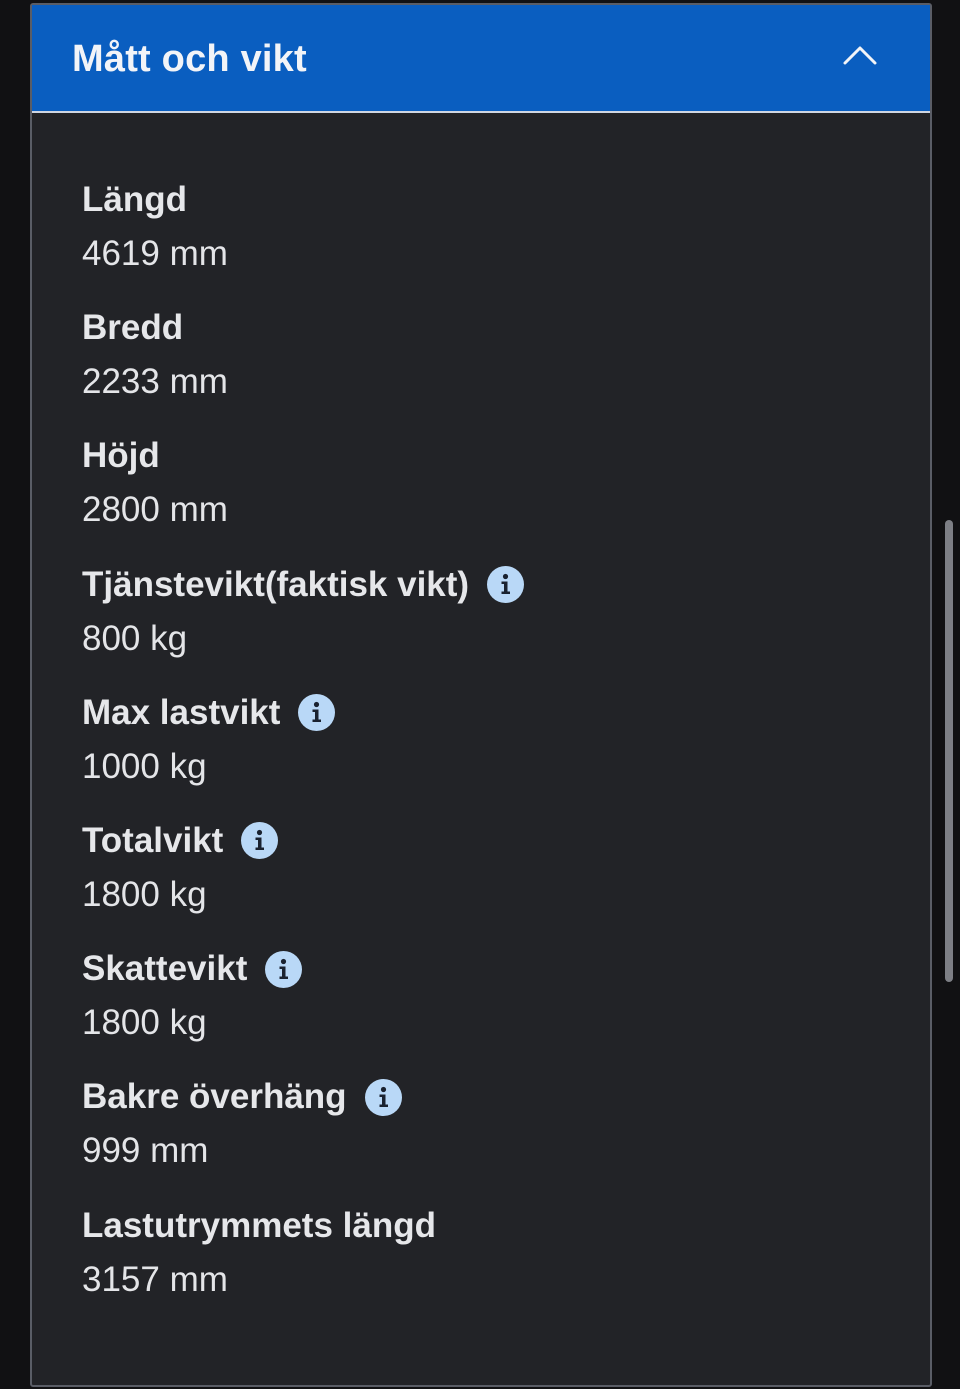 Image resolution: width=960 pixels, height=1389 pixels. Describe the element at coordinates (492, 1008) in the screenshot. I see `spec-item-tax-weight: Skattevikt 1800 kg` at that location.